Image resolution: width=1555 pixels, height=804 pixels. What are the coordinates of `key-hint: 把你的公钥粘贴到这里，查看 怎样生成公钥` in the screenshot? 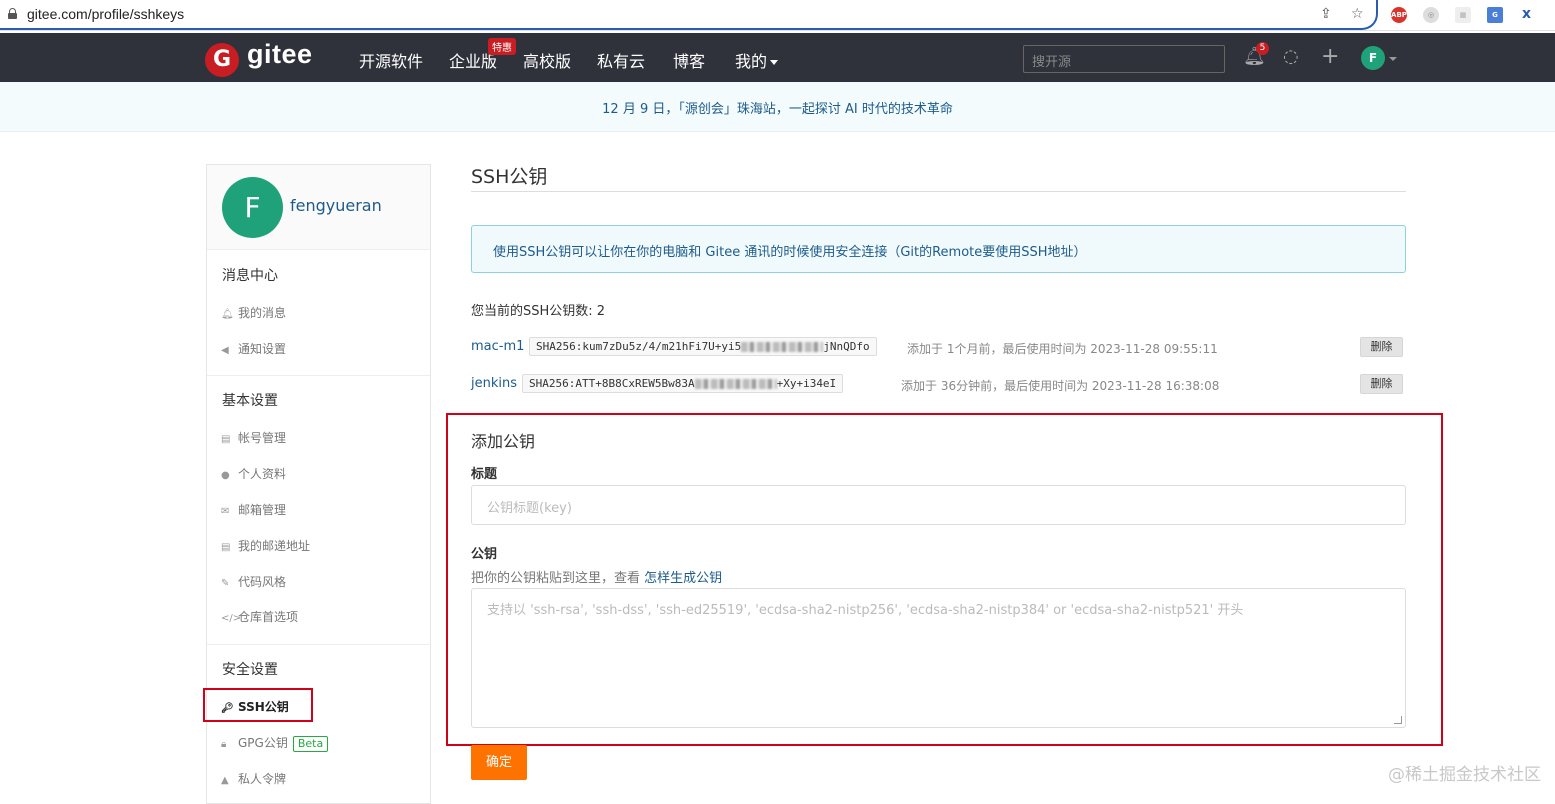 It's located at (596, 576).